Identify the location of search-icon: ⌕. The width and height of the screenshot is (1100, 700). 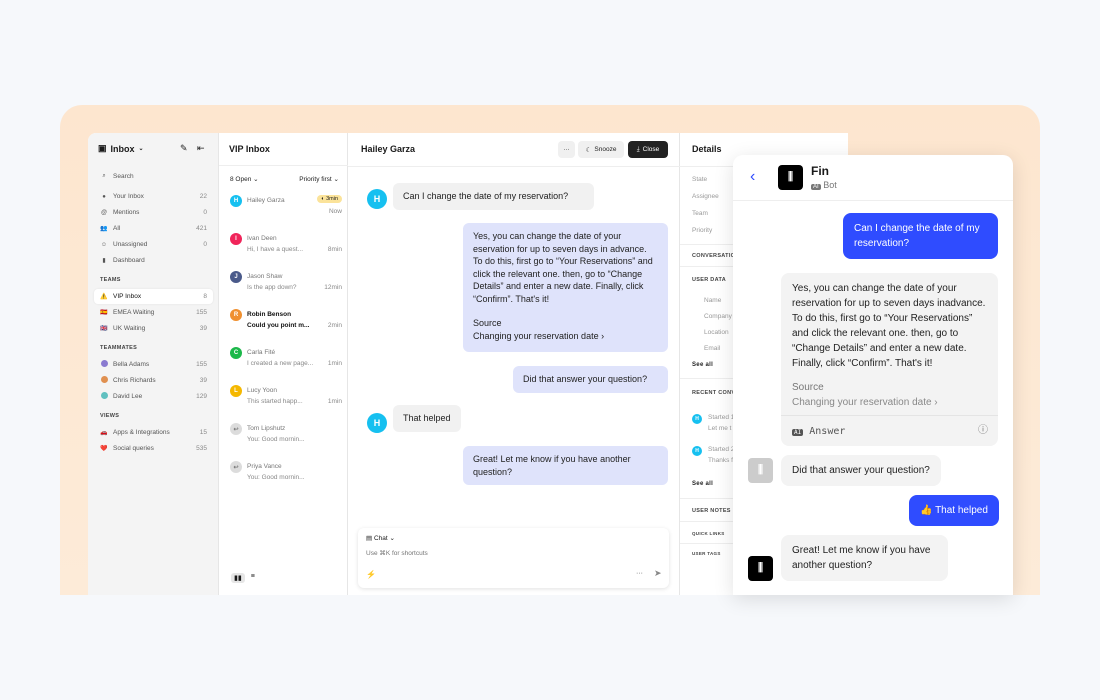
(104, 176).